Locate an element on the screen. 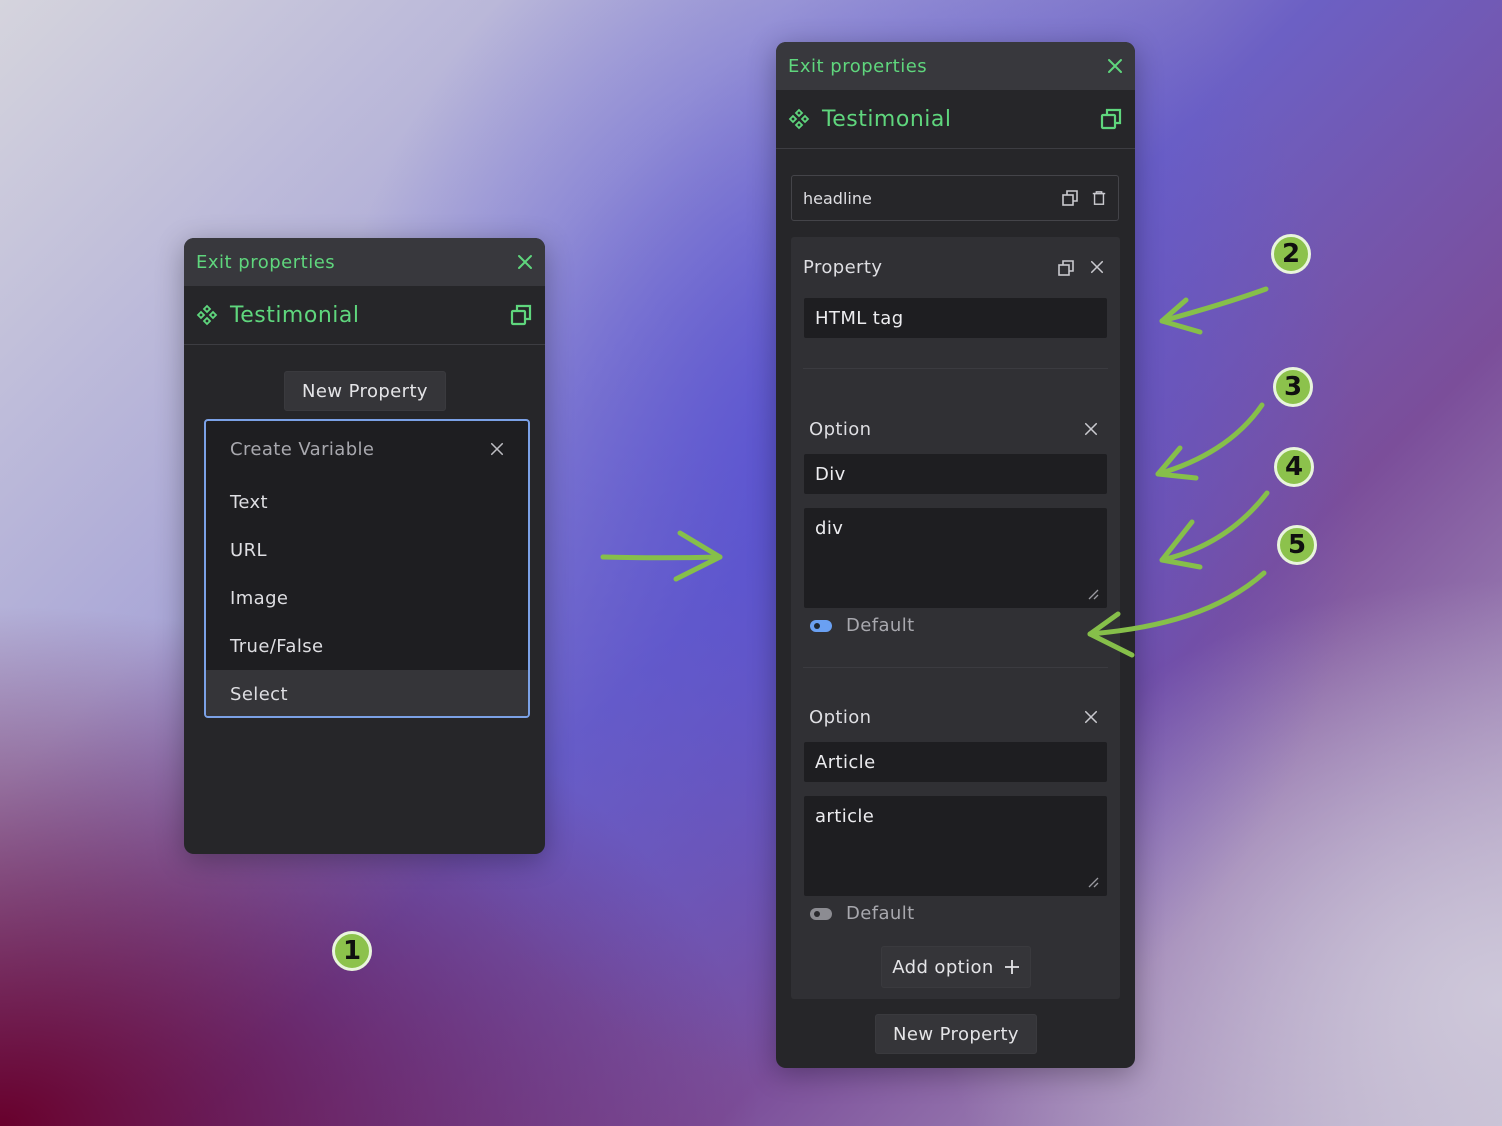  arrow-4-head is located at coordinates (1181, 544).